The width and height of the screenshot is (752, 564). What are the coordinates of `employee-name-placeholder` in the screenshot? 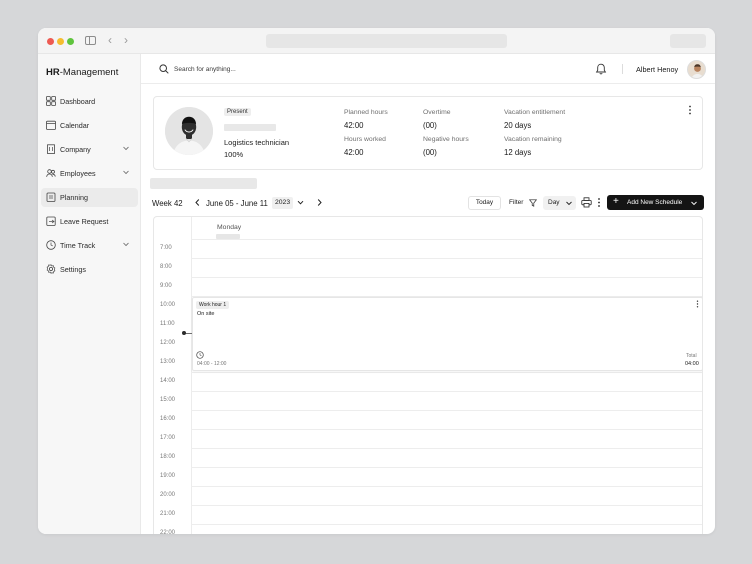 It's located at (250, 127).